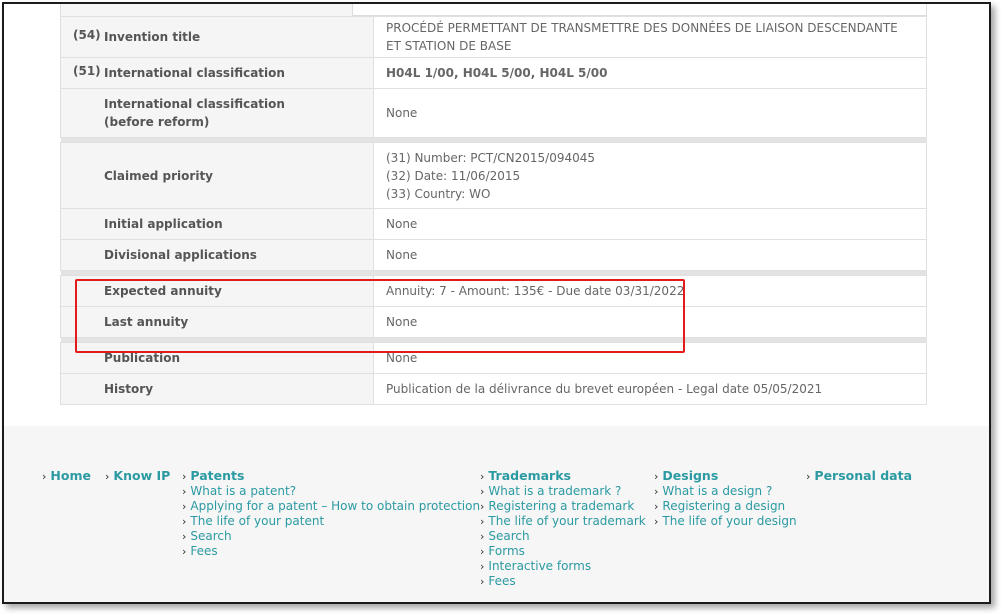 This screenshot has width=1001, height=615. Describe the element at coordinates (210, 536) in the screenshot. I see `footer-patents-link: Search` at that location.